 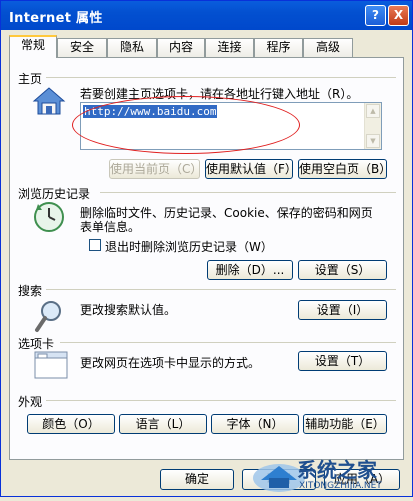 What do you see at coordinates (221, 77) in the screenshot?
I see `home-separator` at bounding box center [221, 77].